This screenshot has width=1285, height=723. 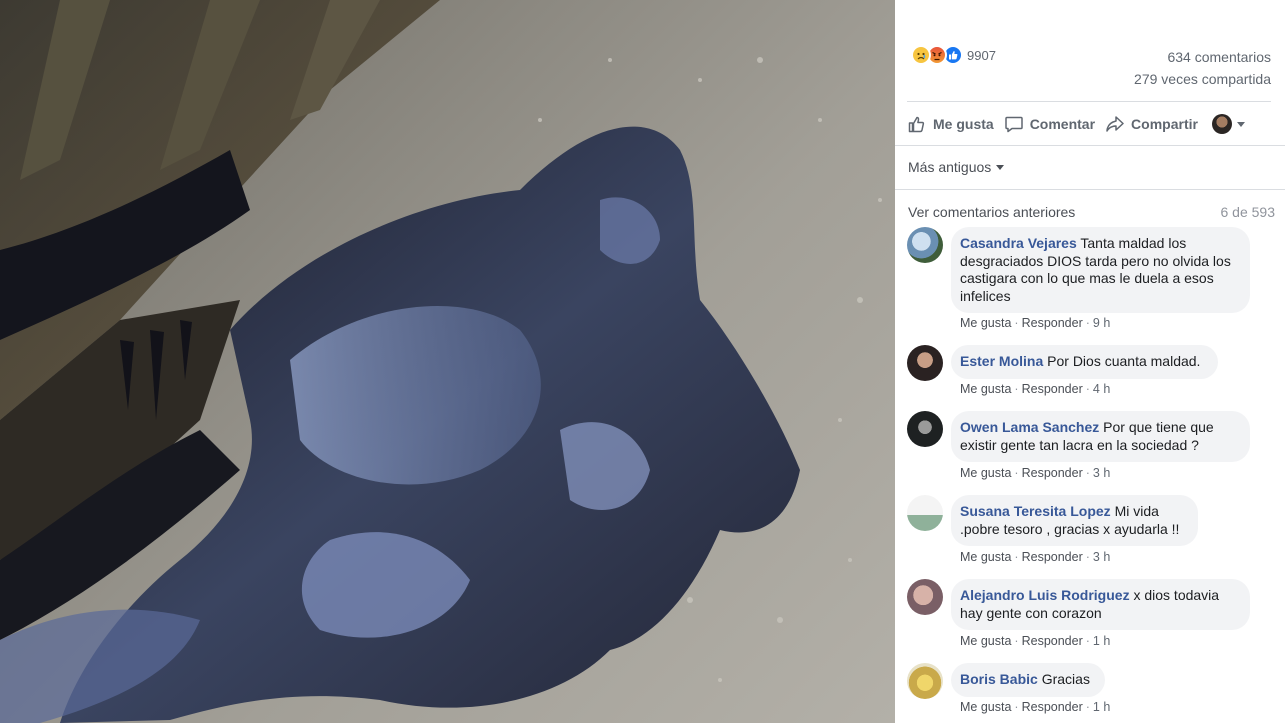 I want to click on comment-sort-dropdown: Más antiguos, so click(x=956, y=167).